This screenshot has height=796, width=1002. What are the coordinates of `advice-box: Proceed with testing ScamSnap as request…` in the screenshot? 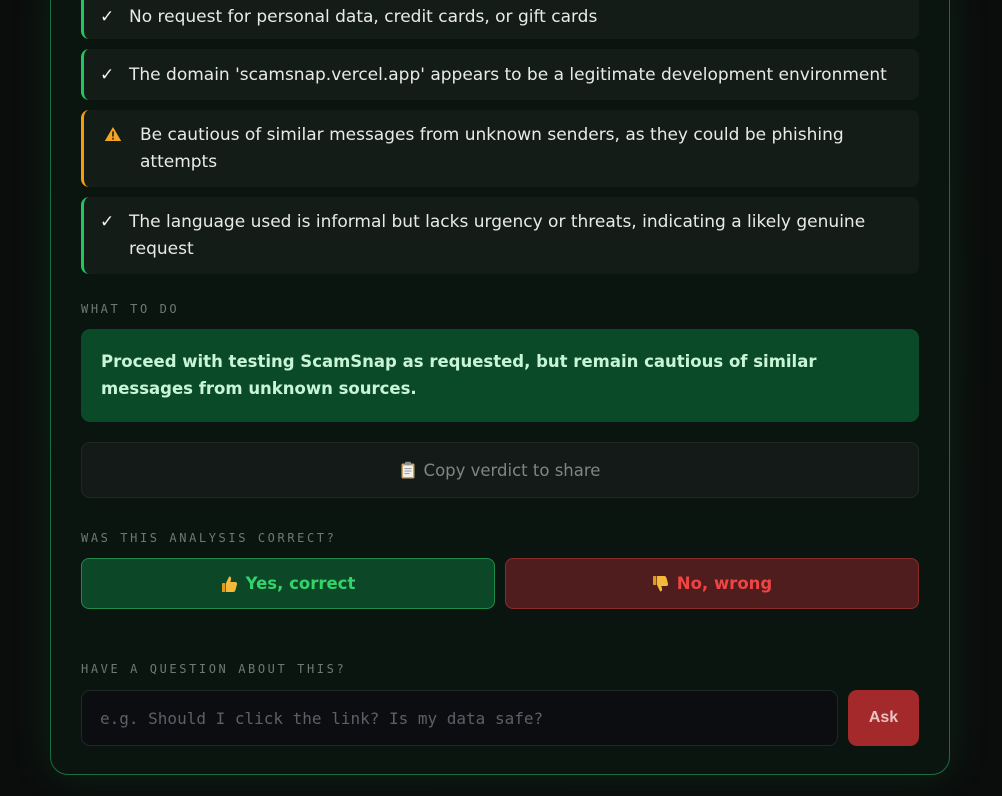 It's located at (500, 375).